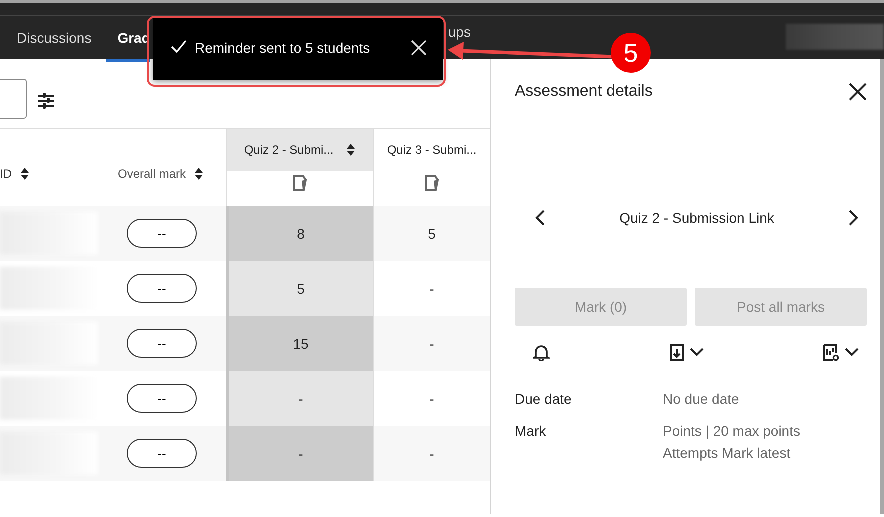 The height and width of the screenshot is (517, 884). I want to click on previous-icon, so click(540, 218).